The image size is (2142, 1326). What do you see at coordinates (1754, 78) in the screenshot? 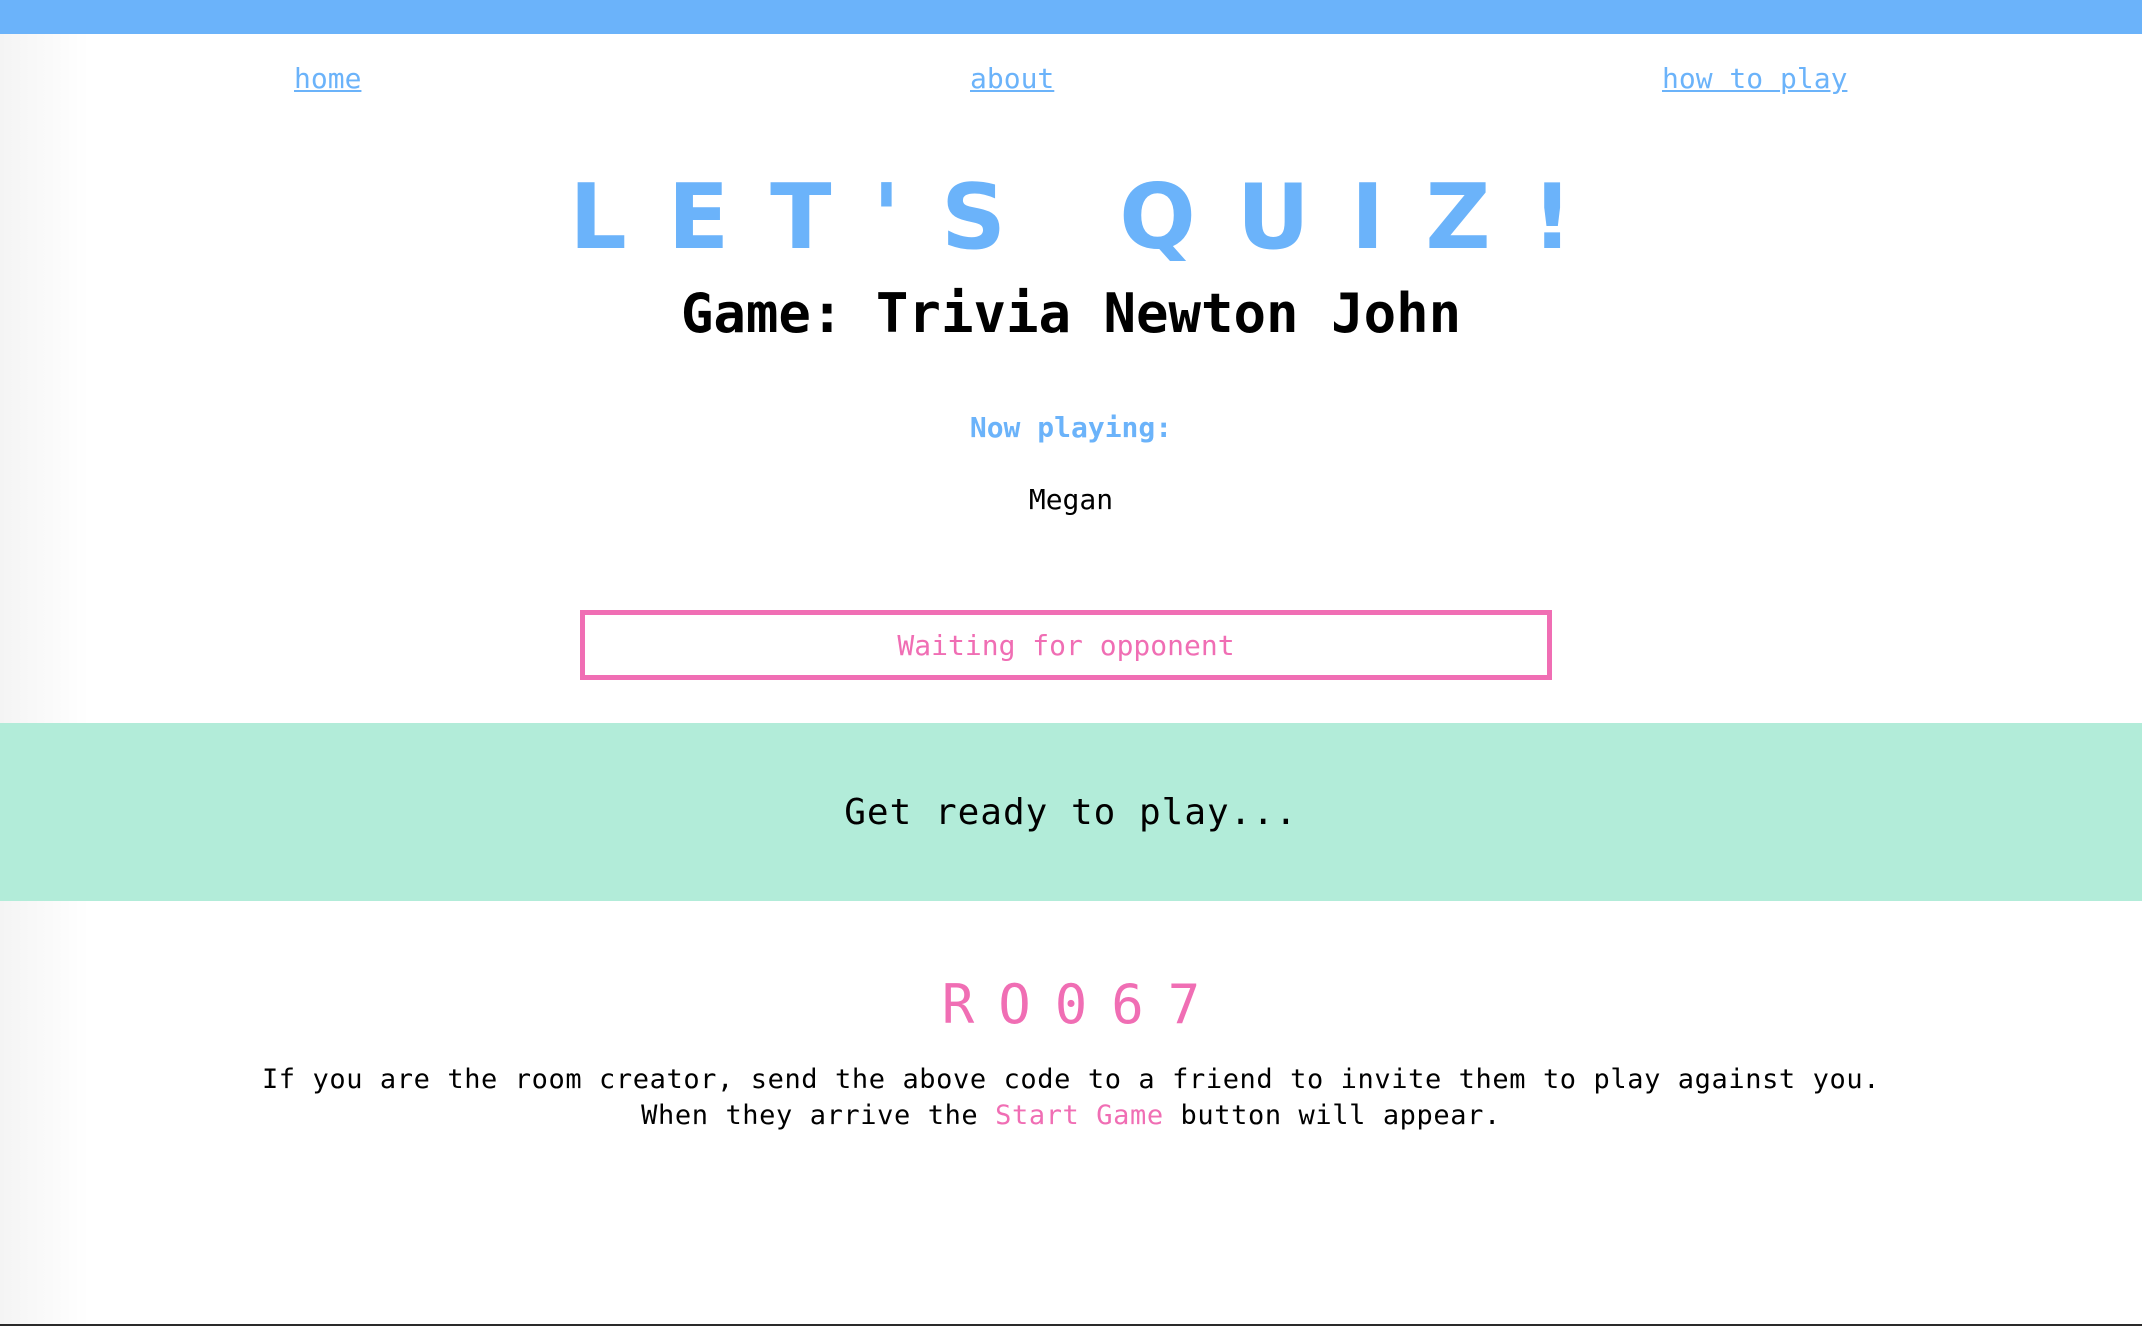
I see `nav-link-how-to-play: how to play` at bounding box center [1754, 78].